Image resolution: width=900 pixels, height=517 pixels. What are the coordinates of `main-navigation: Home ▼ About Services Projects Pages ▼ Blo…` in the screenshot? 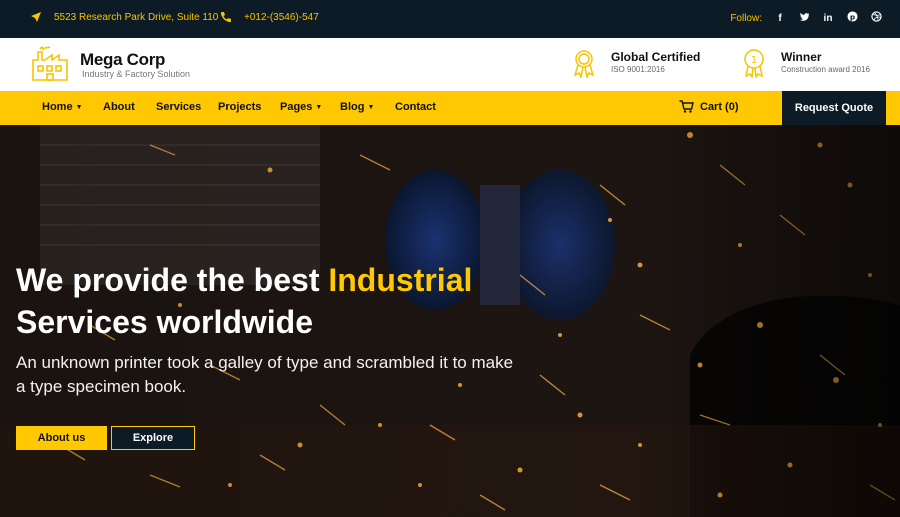 It's located at (450, 108).